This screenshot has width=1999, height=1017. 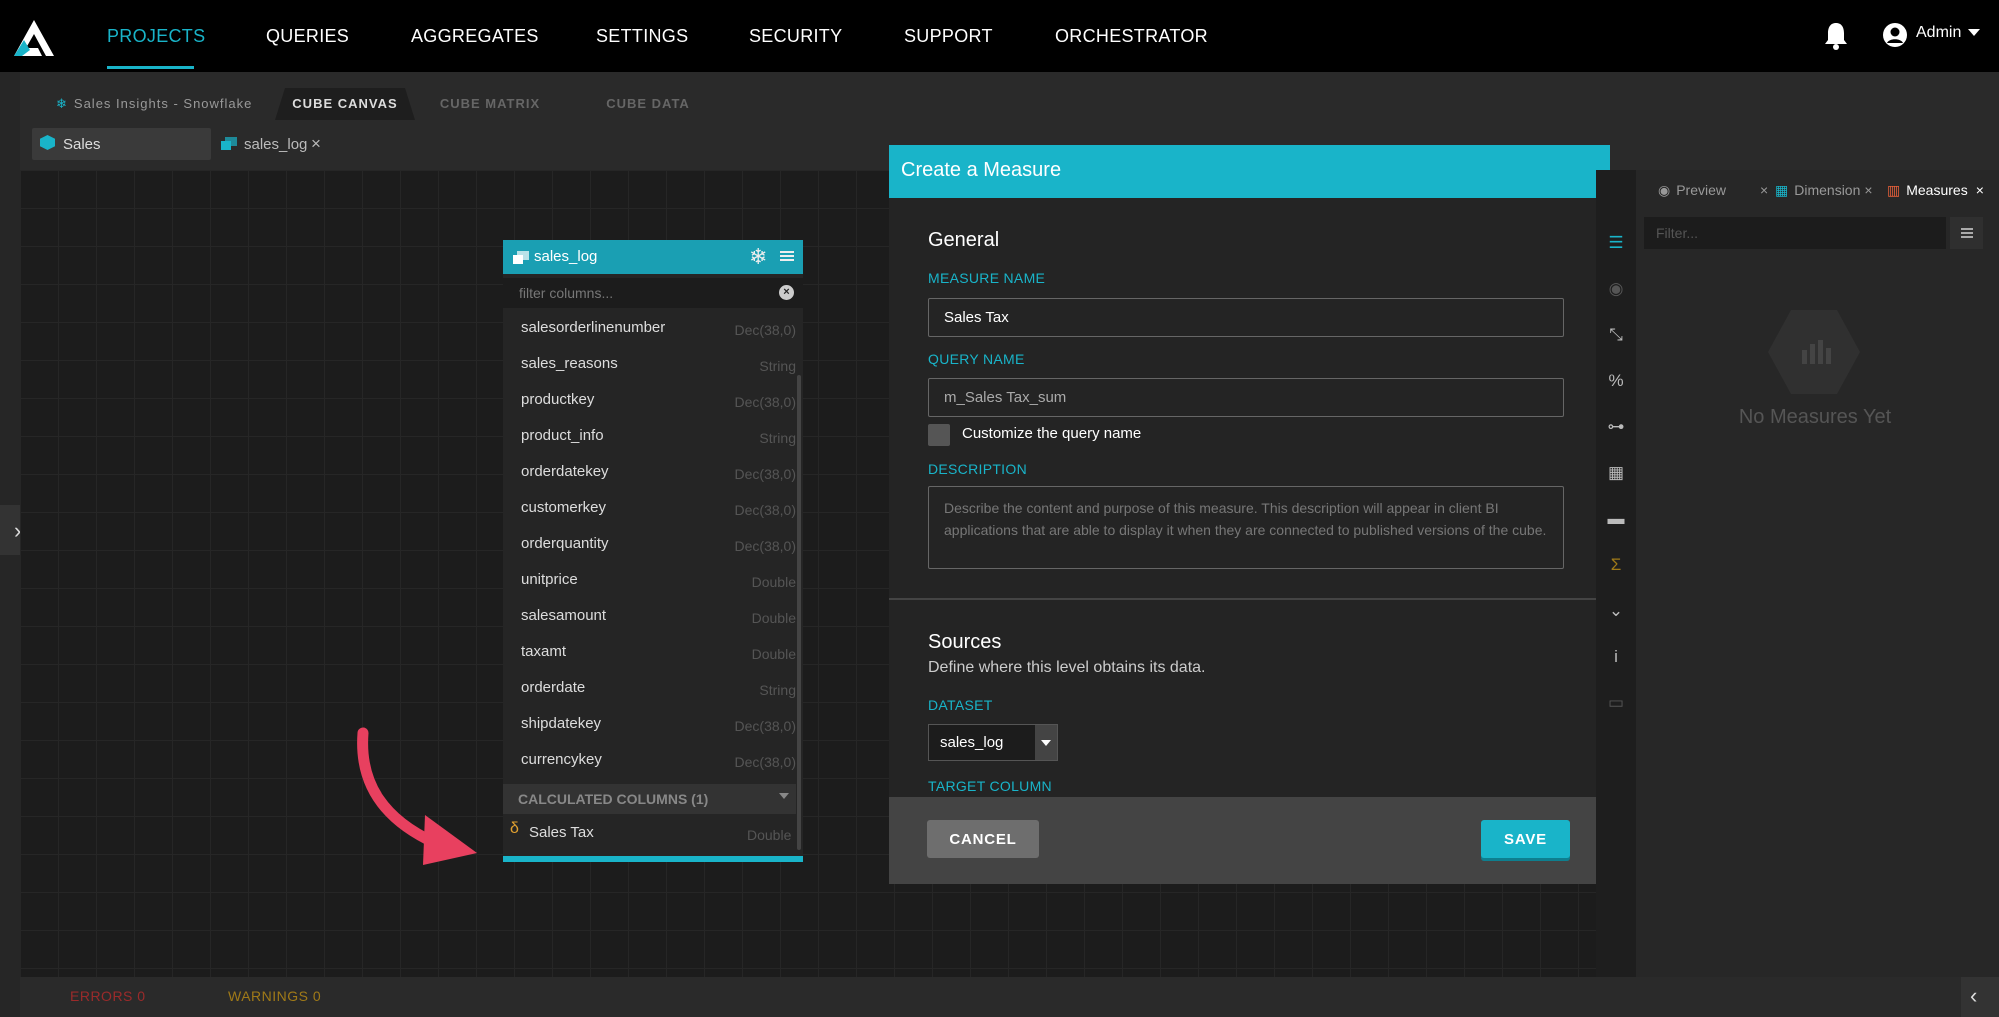 I want to click on binoculars-icon: ⊶, so click(x=1616, y=427).